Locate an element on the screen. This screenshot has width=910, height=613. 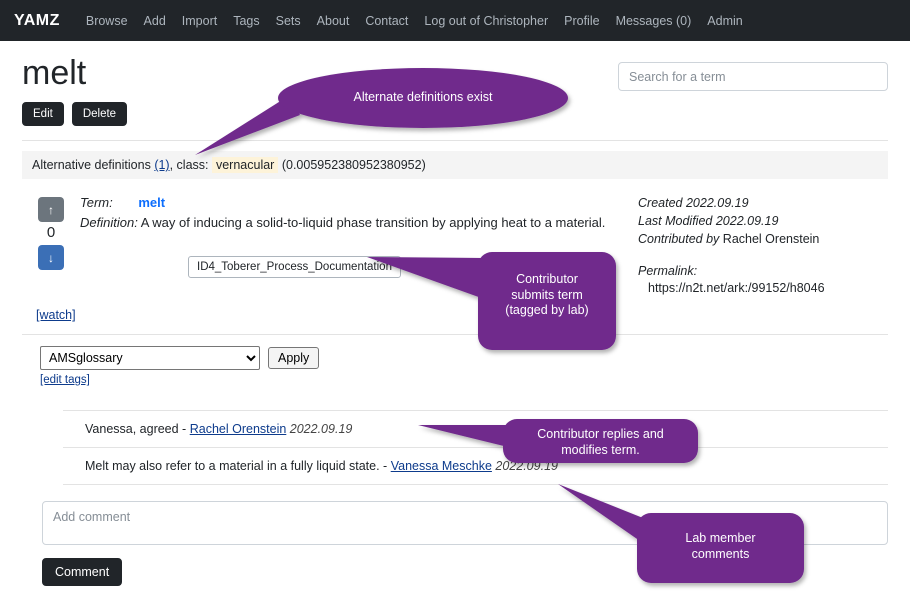
comment-text: Vanessa, agreed - is located at coordinates (136, 429).